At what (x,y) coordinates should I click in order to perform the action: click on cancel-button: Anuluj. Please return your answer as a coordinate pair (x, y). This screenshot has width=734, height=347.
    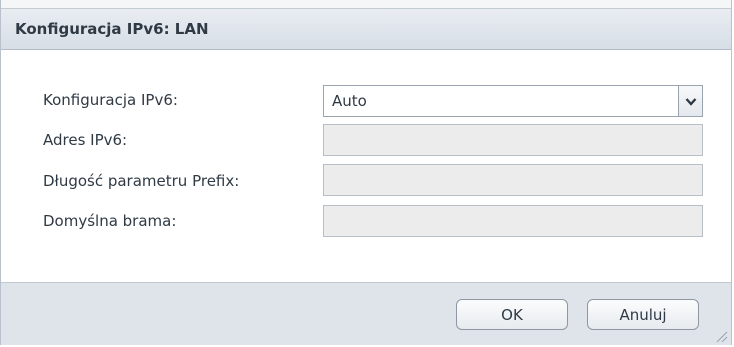
    Looking at the image, I should click on (643, 314).